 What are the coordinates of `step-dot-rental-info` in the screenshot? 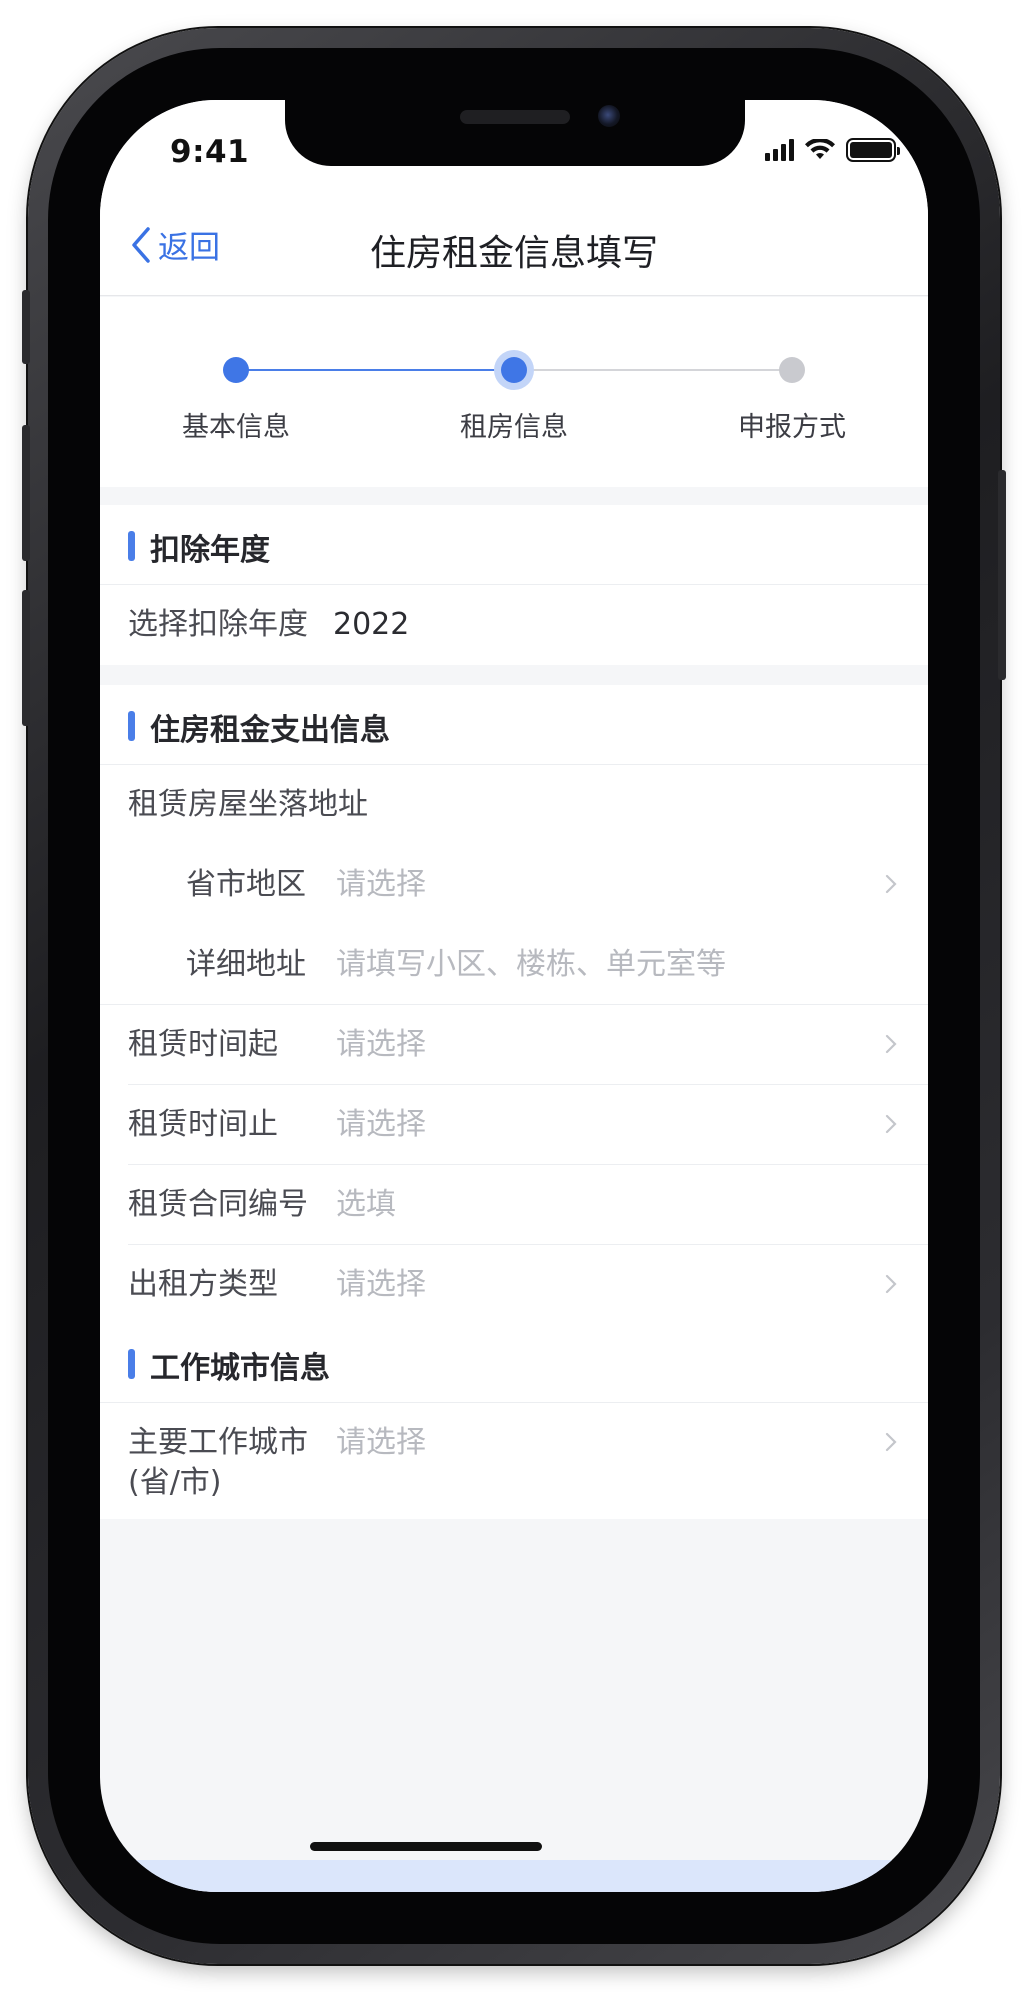 It's located at (514, 370).